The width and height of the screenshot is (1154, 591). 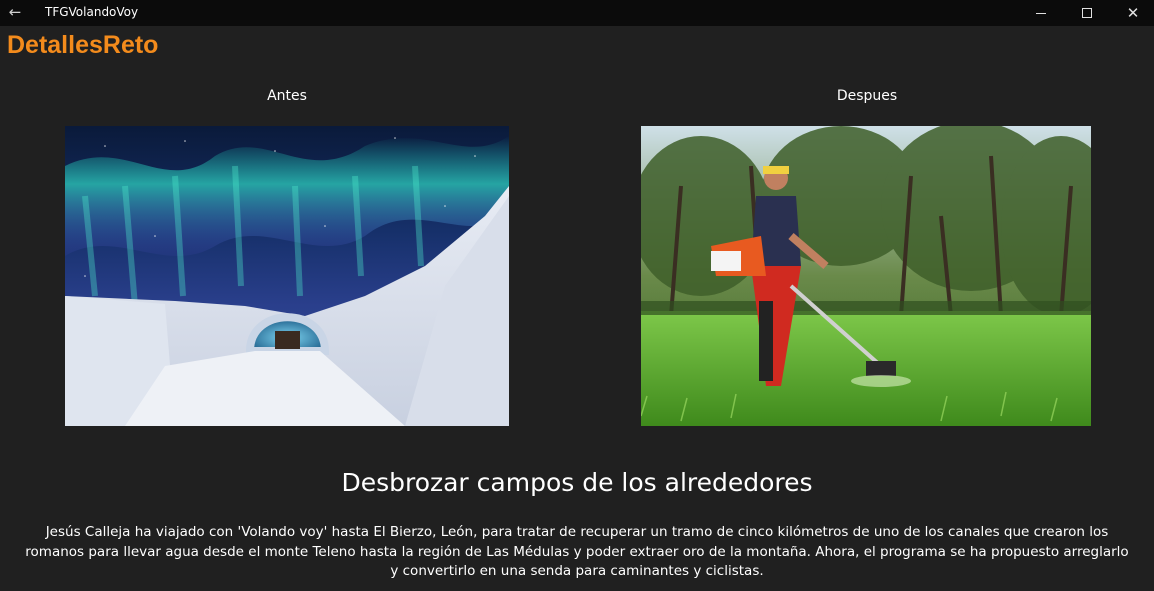 I want to click on page-title: DetallesReto, so click(x=83, y=45).